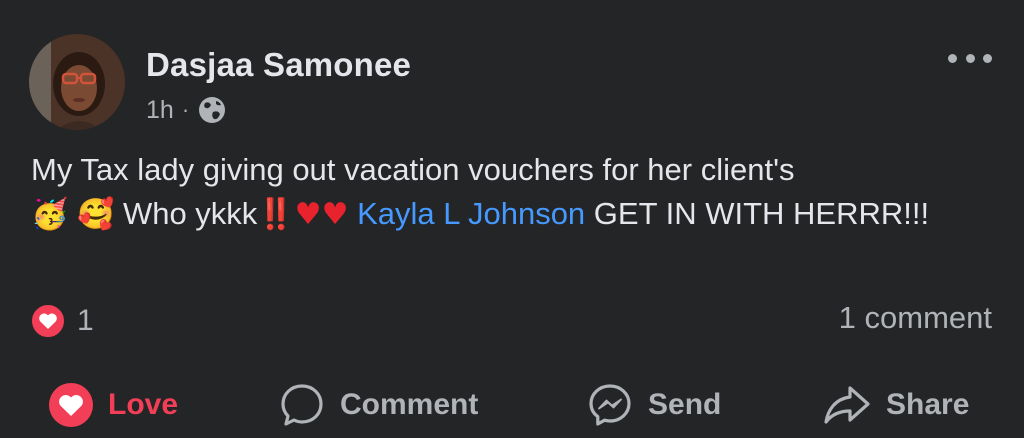  I want to click on love-button: Love, so click(113, 405).